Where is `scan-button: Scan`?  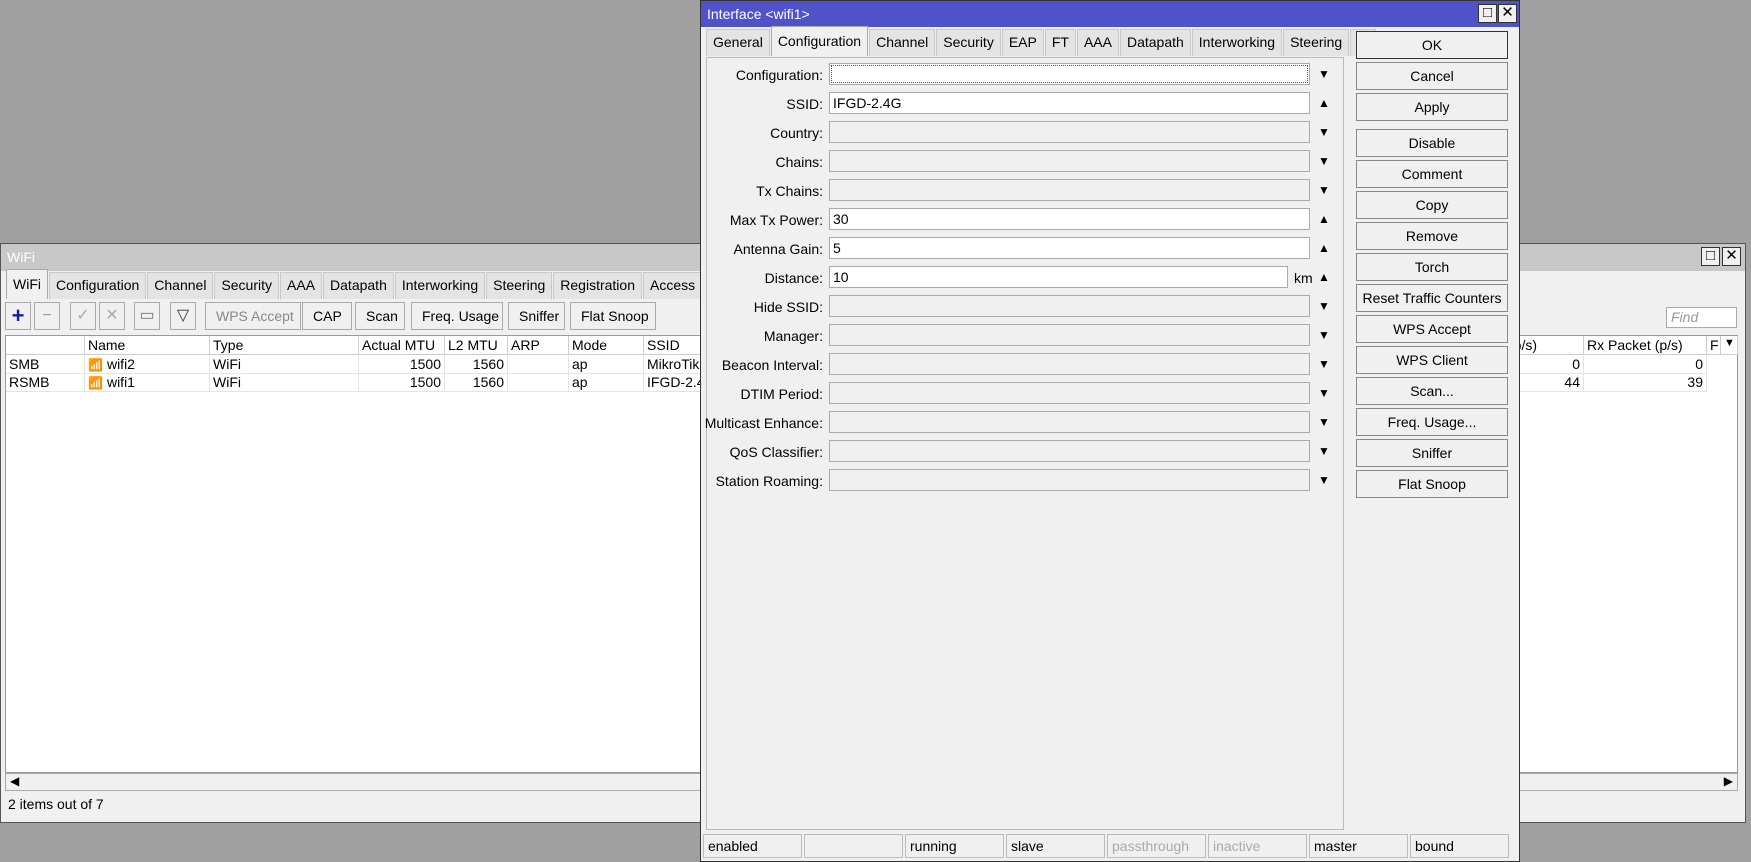
scan-button: Scan is located at coordinates (380, 316).